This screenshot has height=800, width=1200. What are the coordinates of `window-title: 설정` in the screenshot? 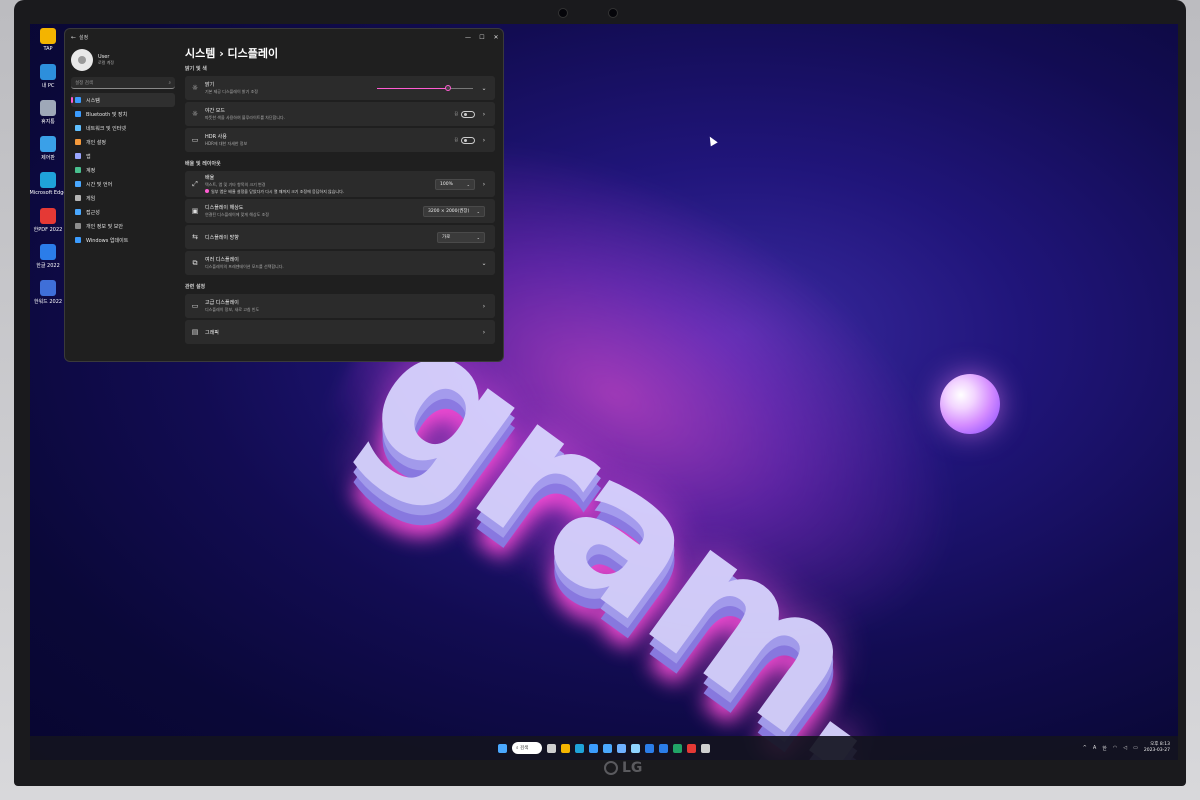 It's located at (84, 37).